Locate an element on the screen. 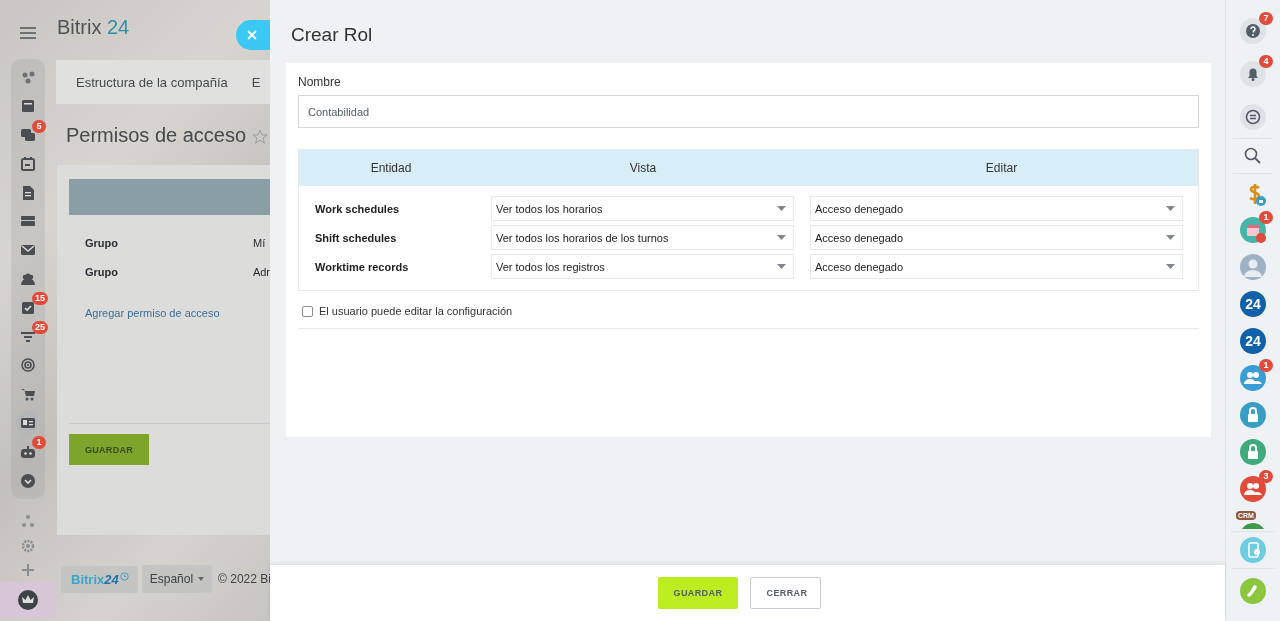  notification-badge: 3 is located at coordinates (1266, 476).